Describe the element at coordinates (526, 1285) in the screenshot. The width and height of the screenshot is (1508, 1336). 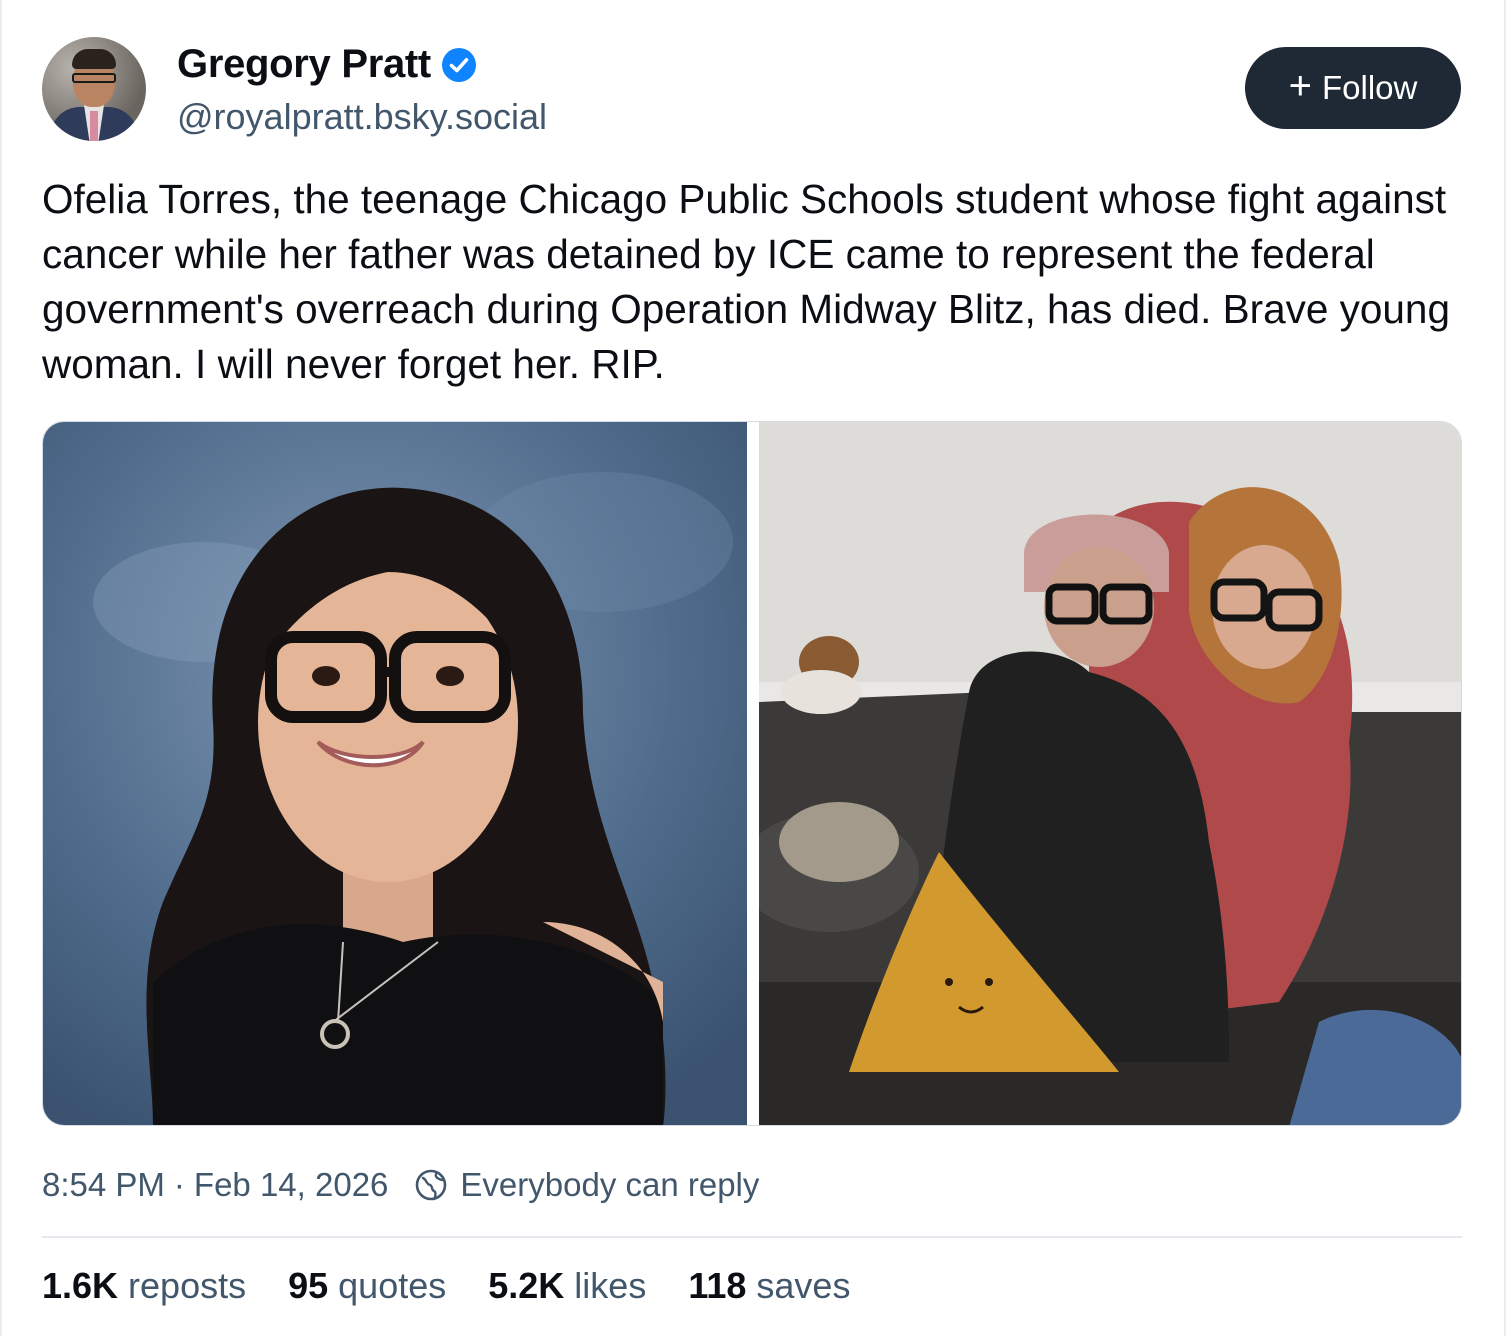
I see `likes-count: 5.2K` at that location.